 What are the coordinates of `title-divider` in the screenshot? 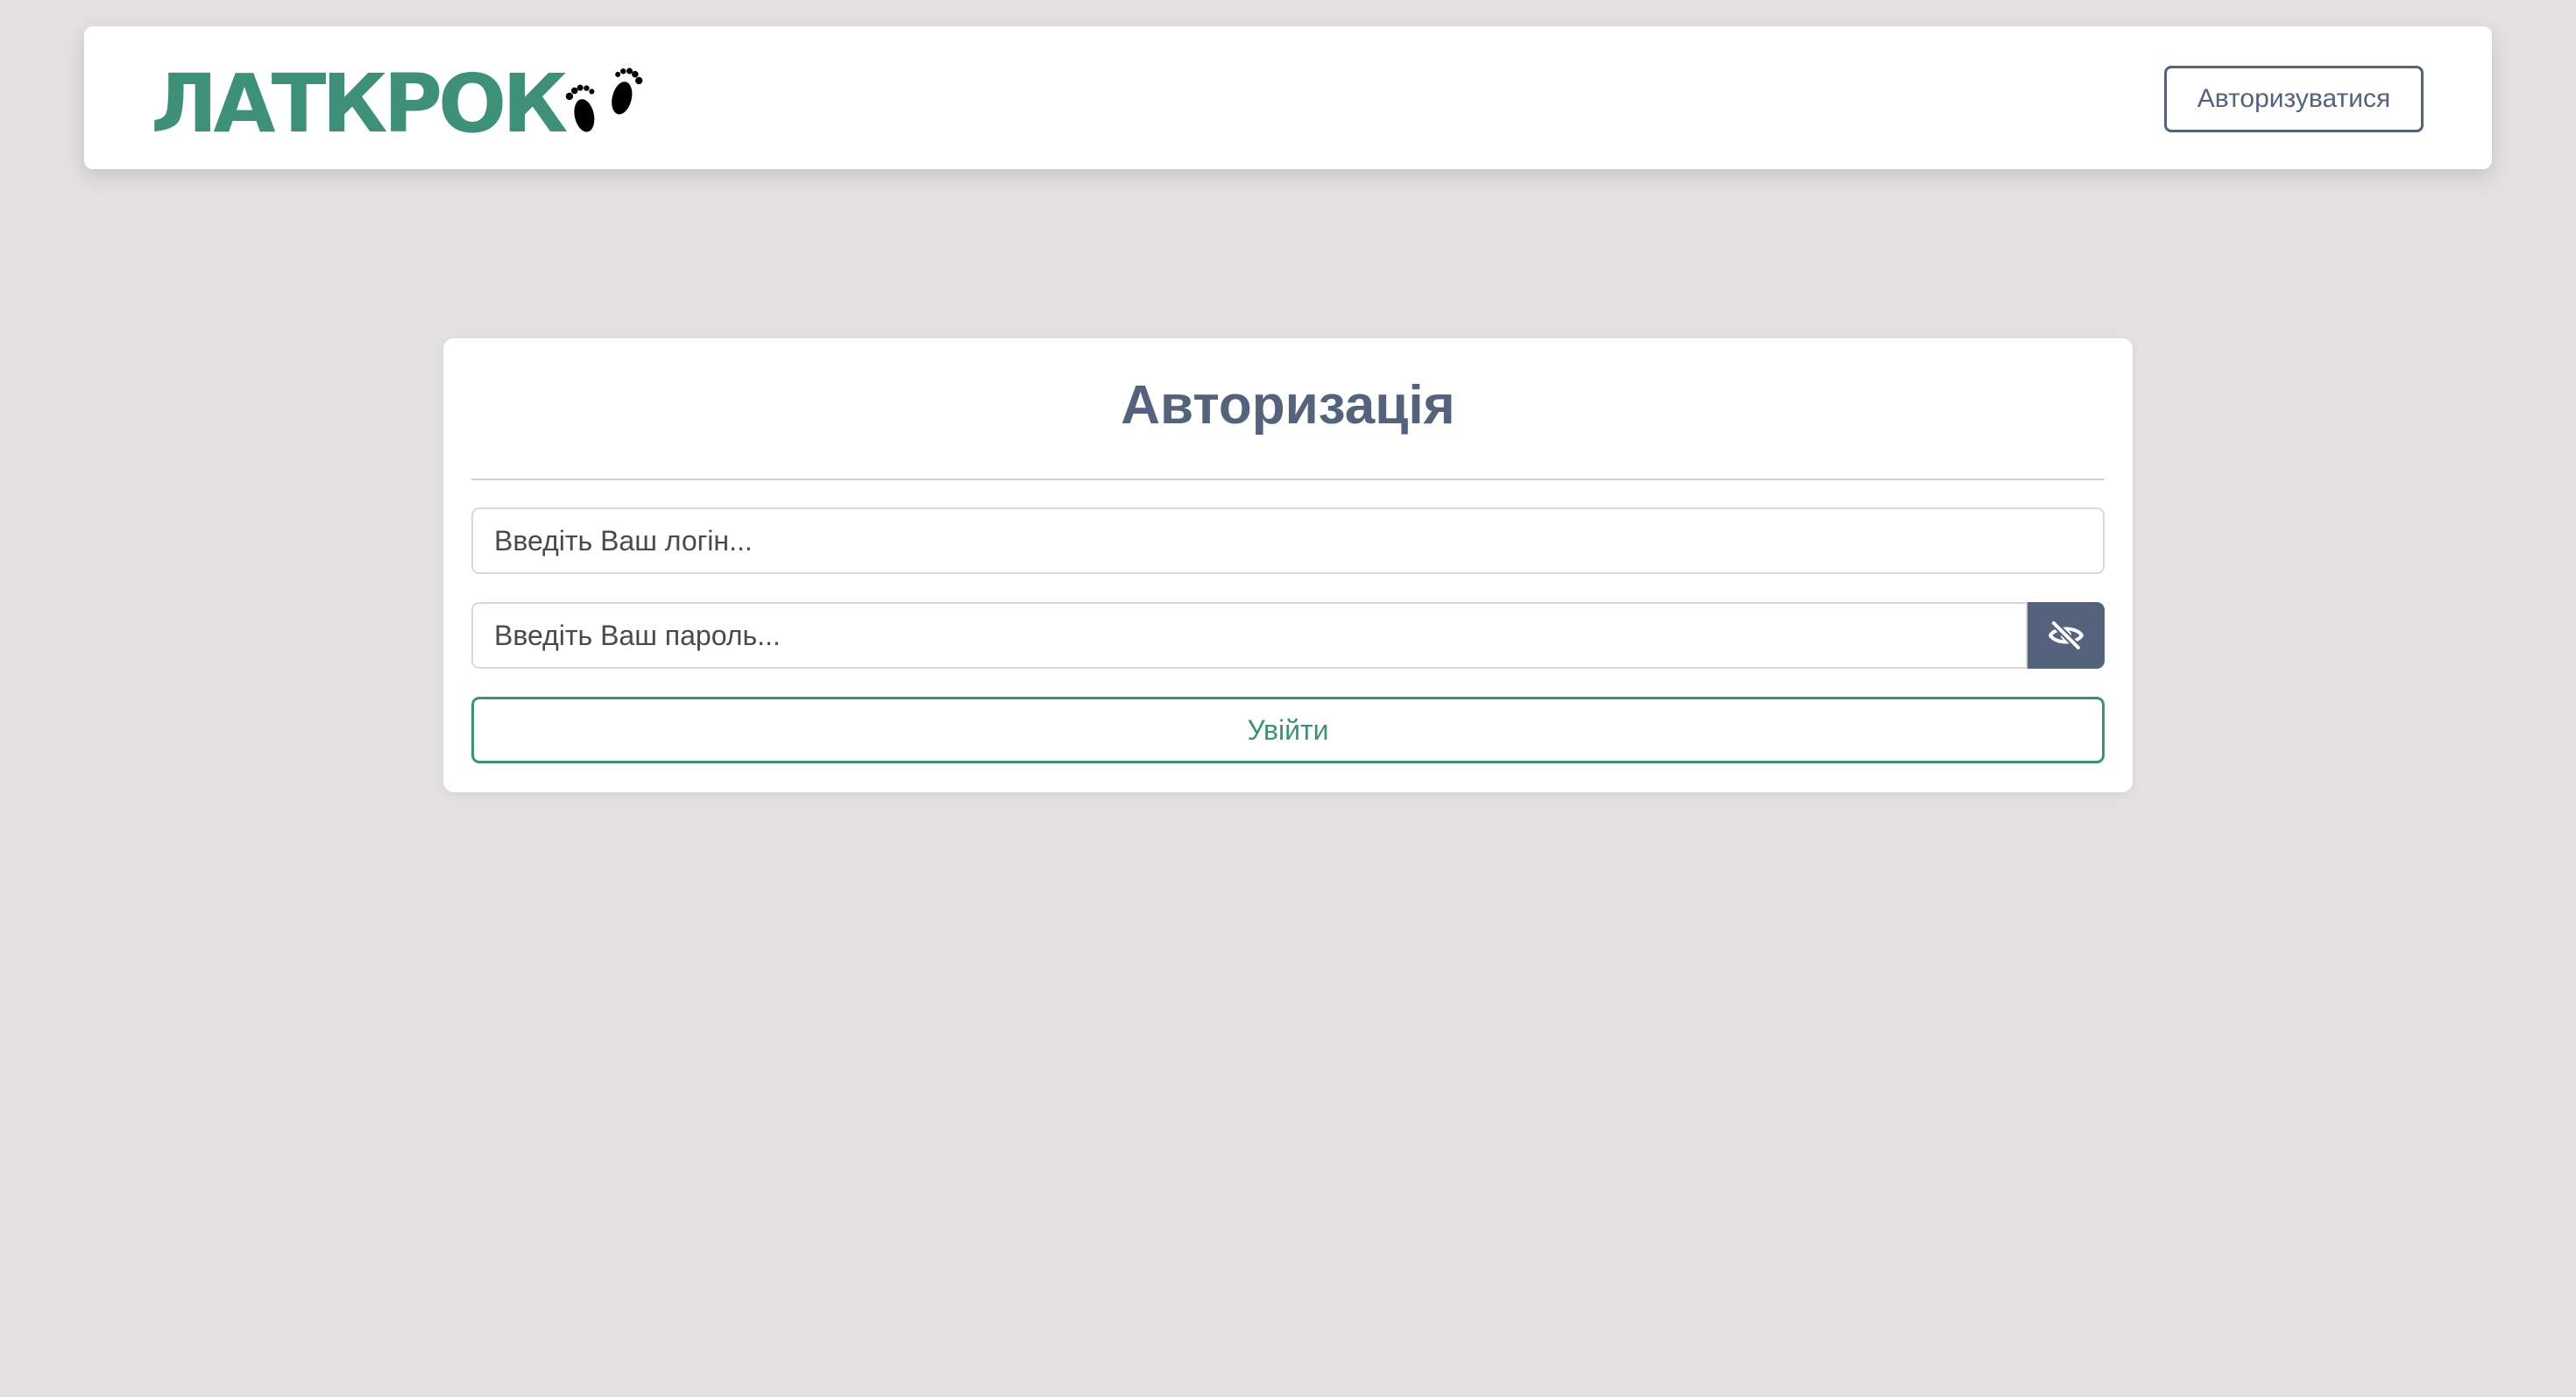 It's located at (1288, 479).